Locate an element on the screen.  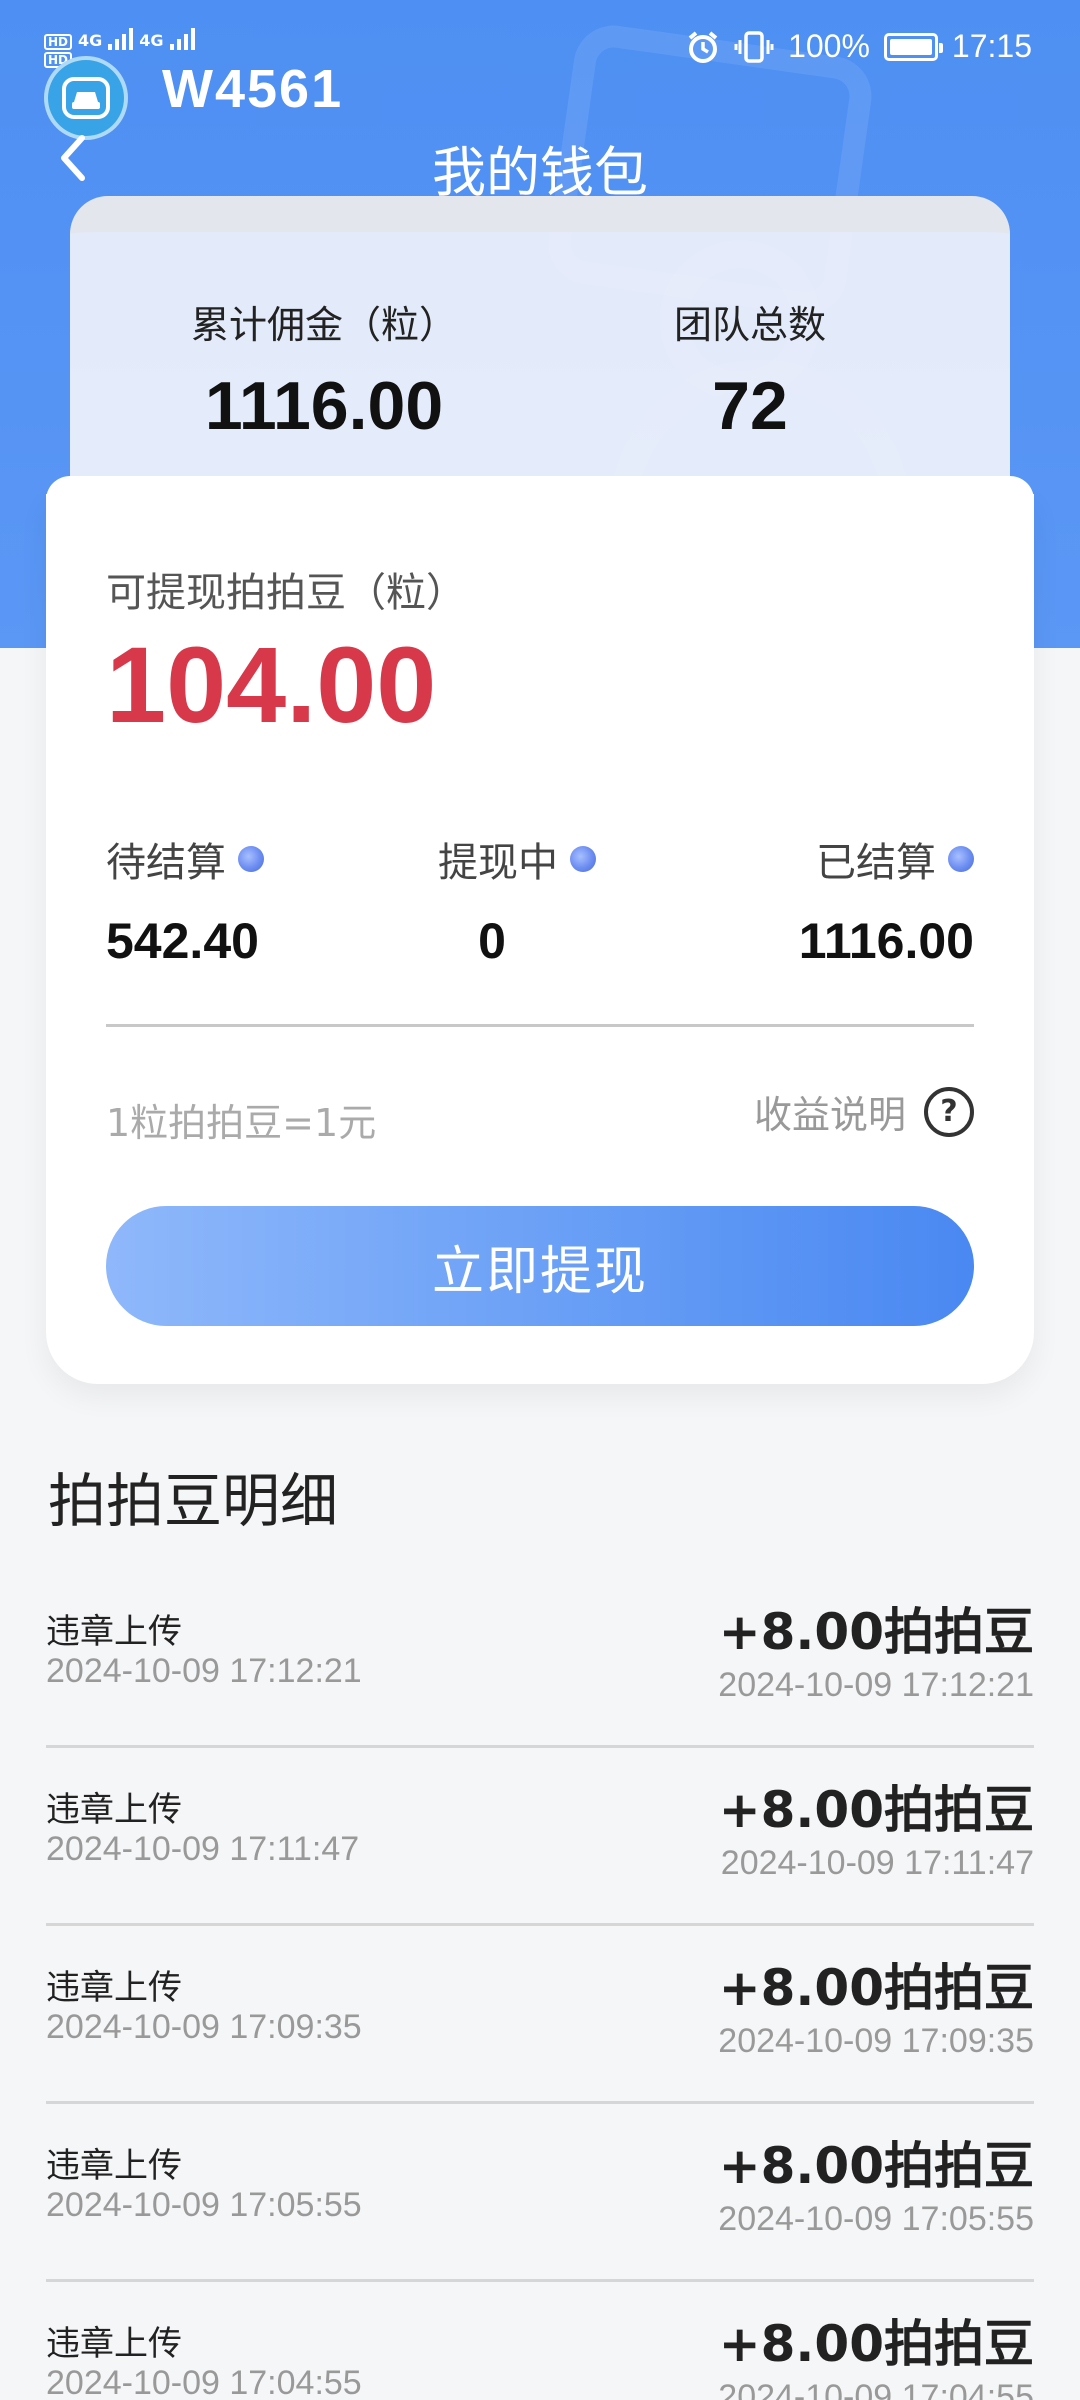
alarm-icon is located at coordinates (703, 46).